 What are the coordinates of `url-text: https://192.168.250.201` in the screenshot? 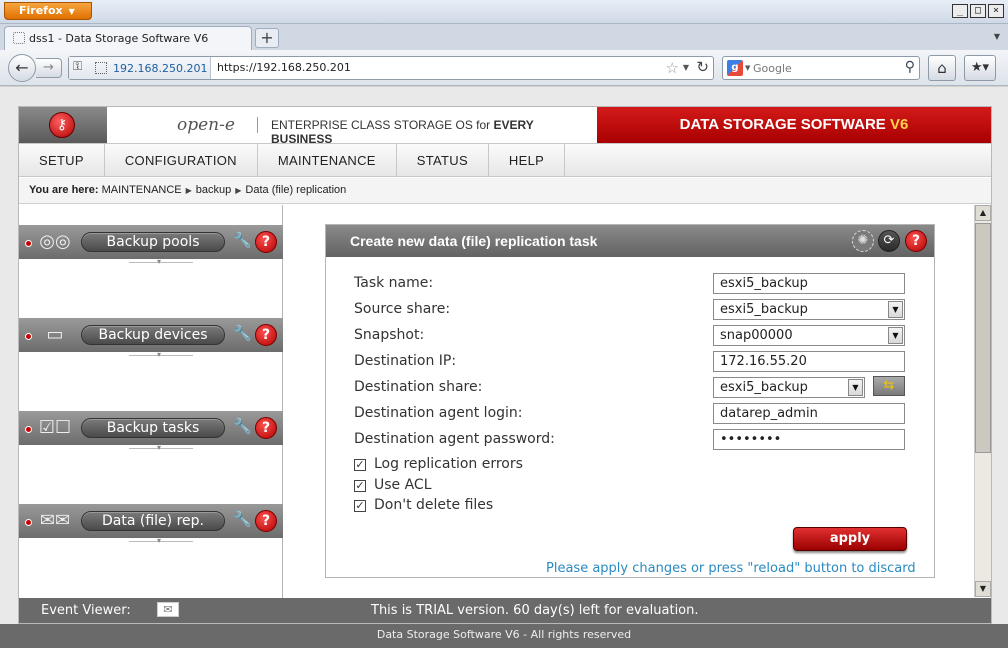 It's located at (284, 67).